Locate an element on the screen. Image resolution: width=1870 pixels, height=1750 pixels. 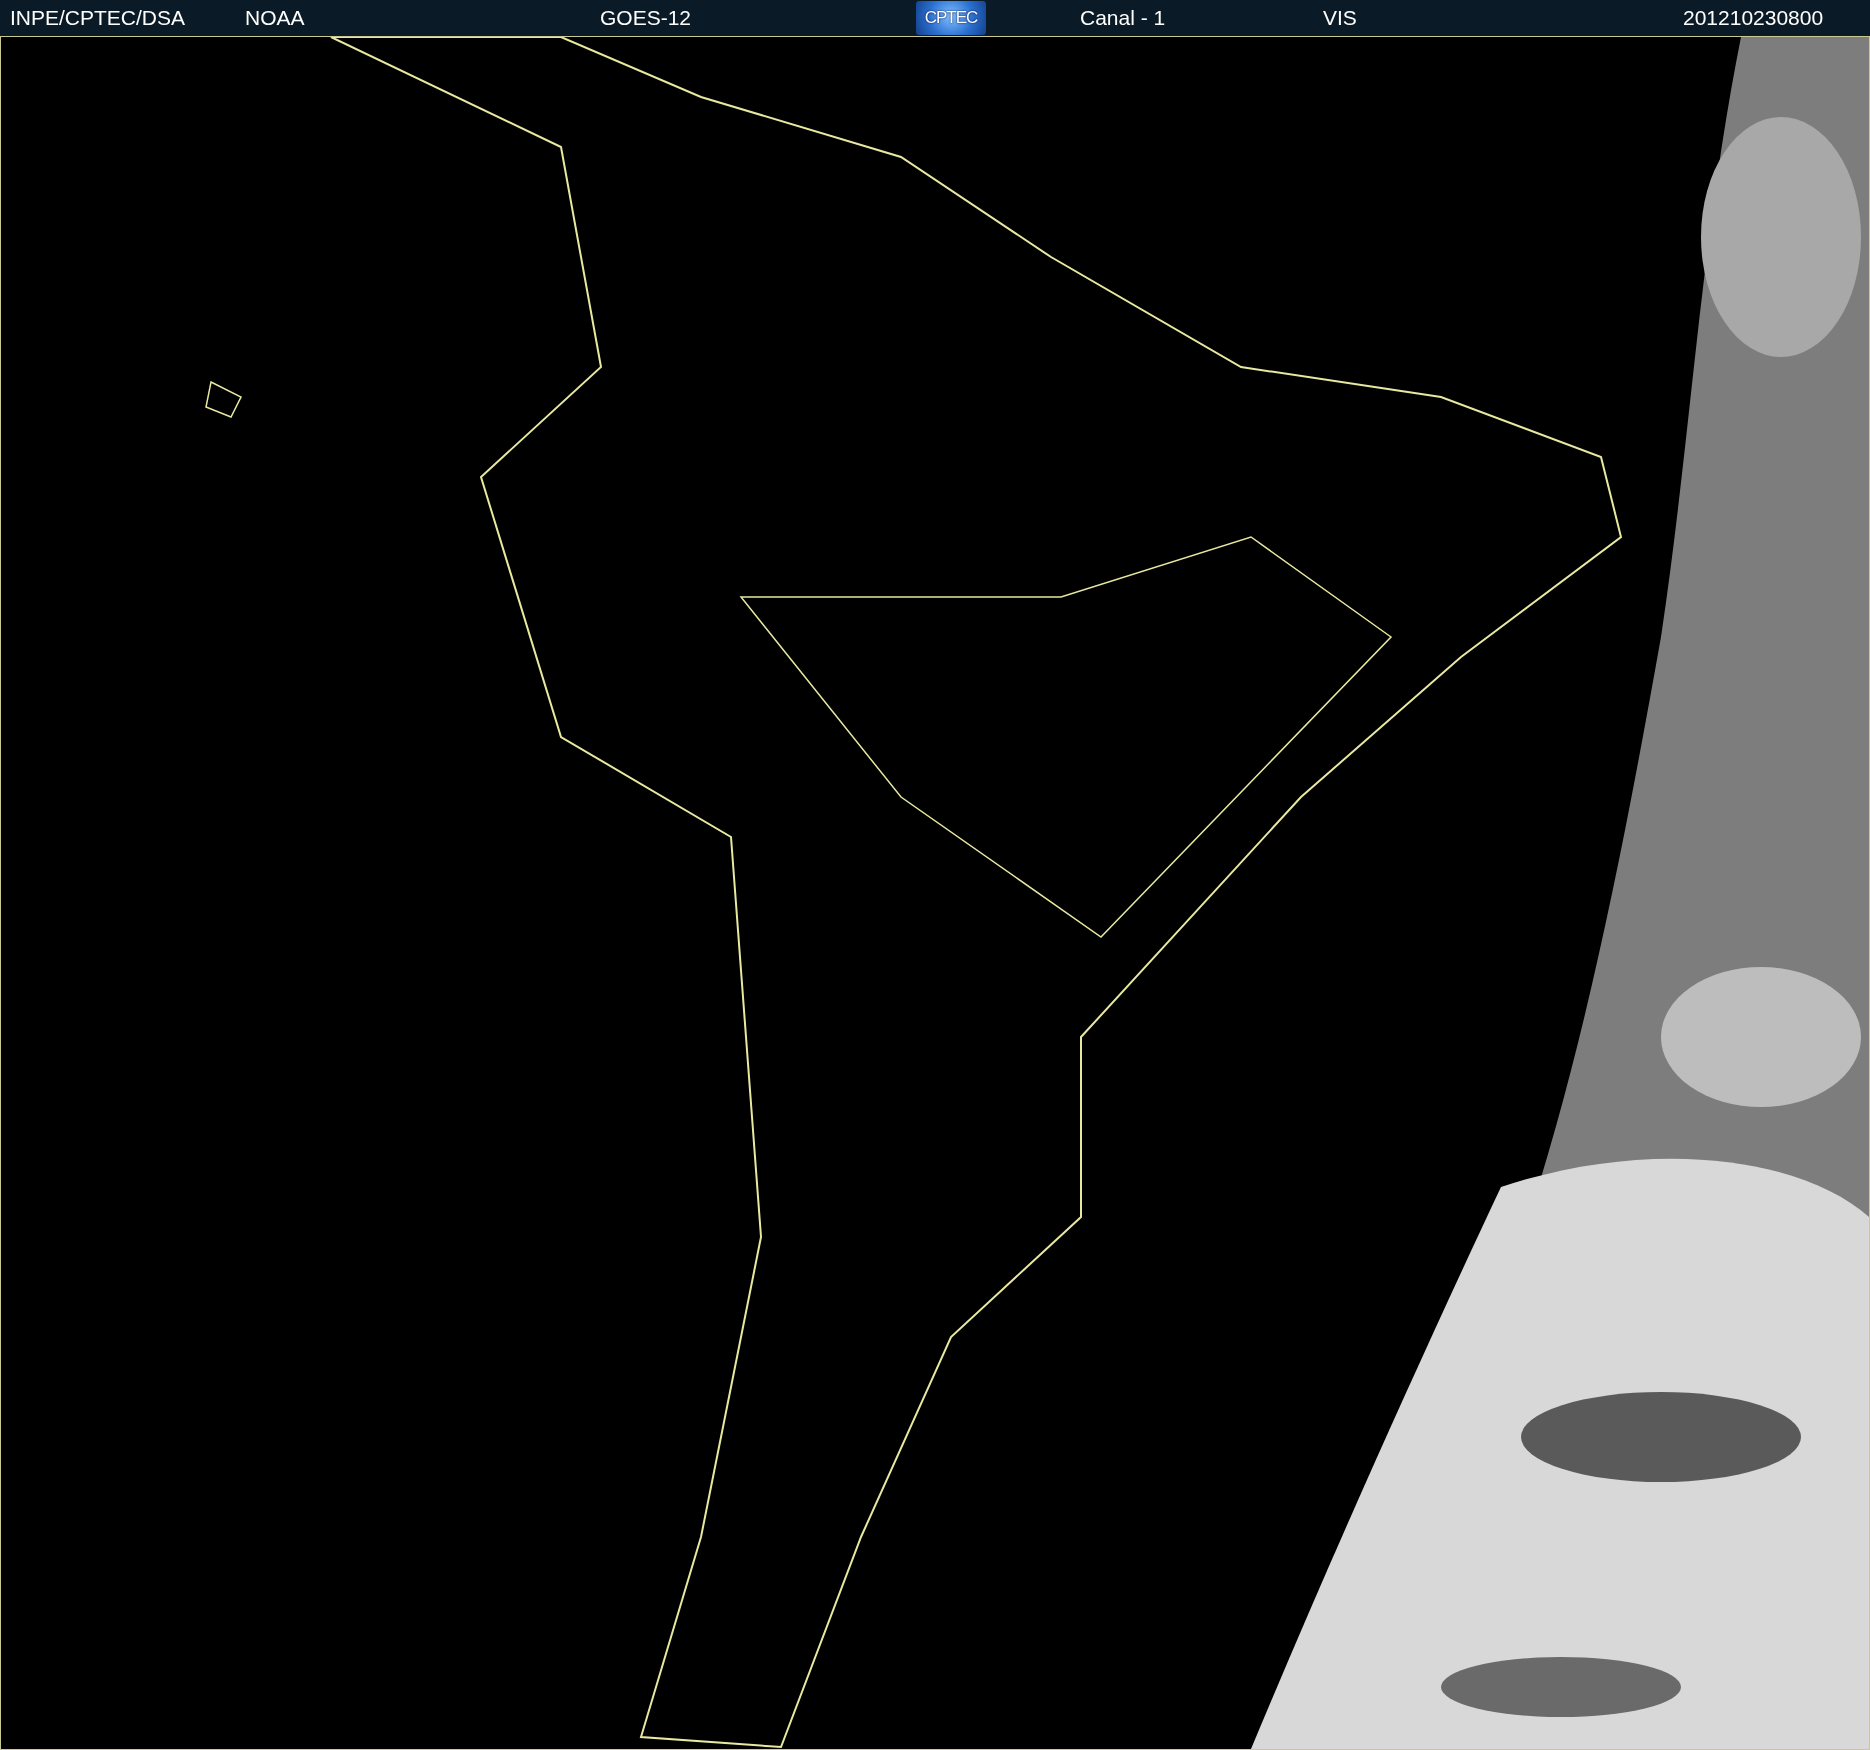
logo-badge: CPTEC is located at coordinates (951, 18).